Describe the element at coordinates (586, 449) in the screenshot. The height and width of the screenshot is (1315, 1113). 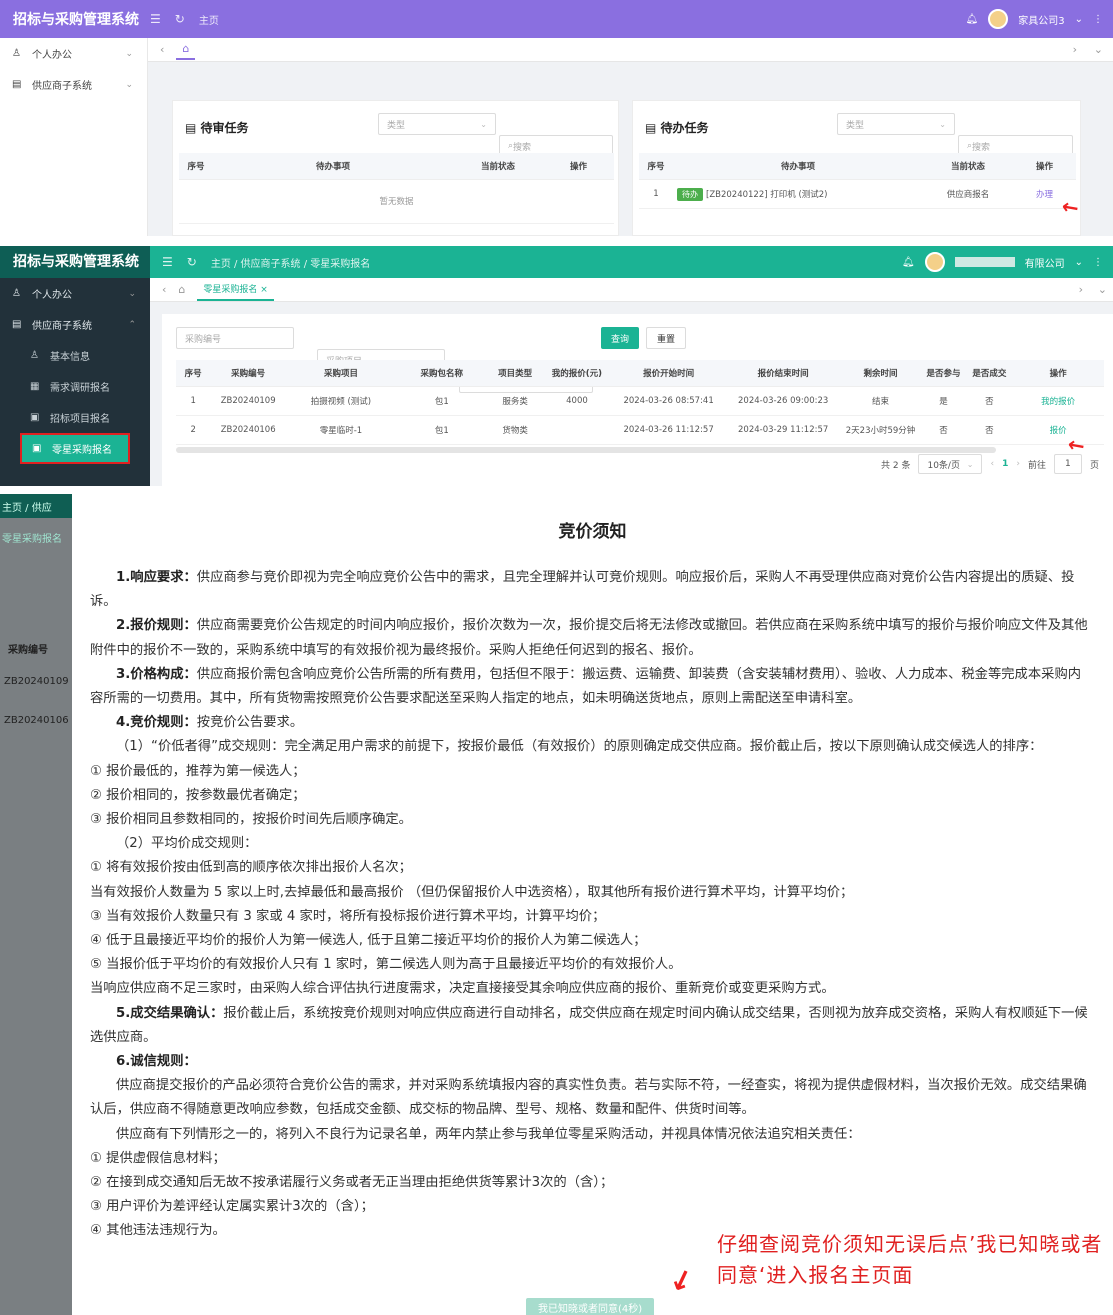
I see `table-scrollbar` at that location.